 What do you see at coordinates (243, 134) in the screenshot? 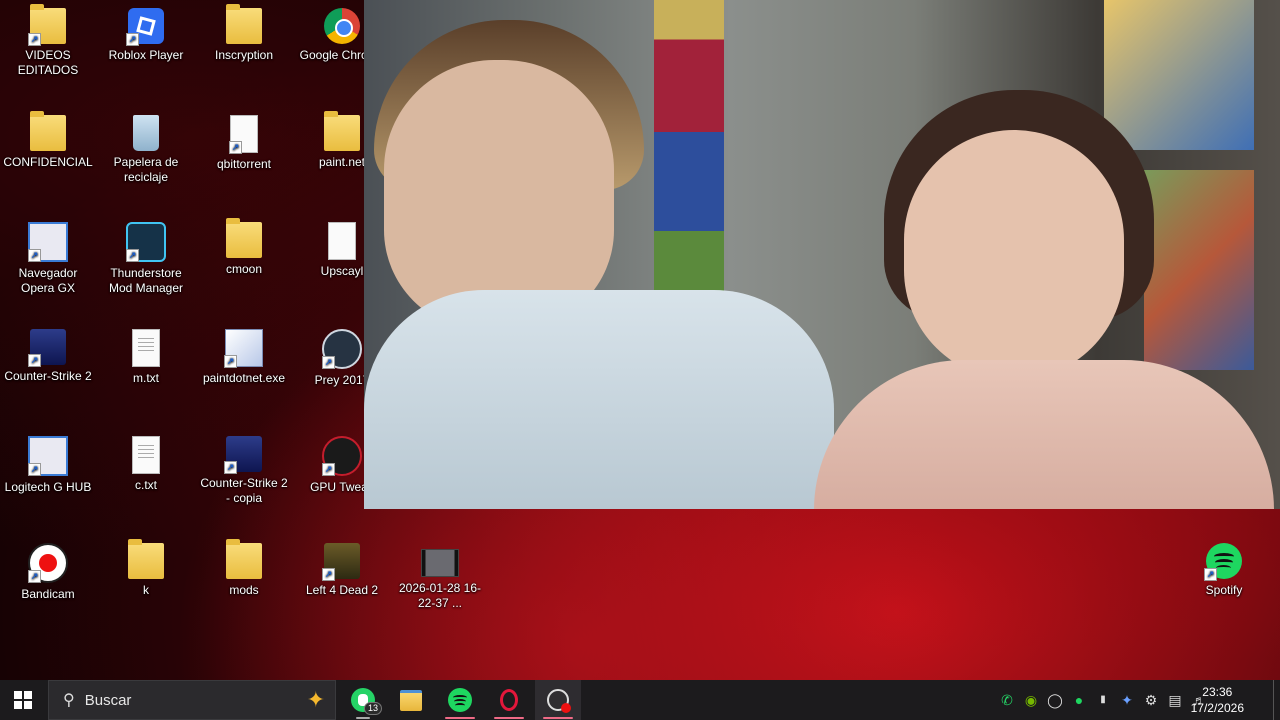
I see `file-icon: ↗` at bounding box center [243, 134].